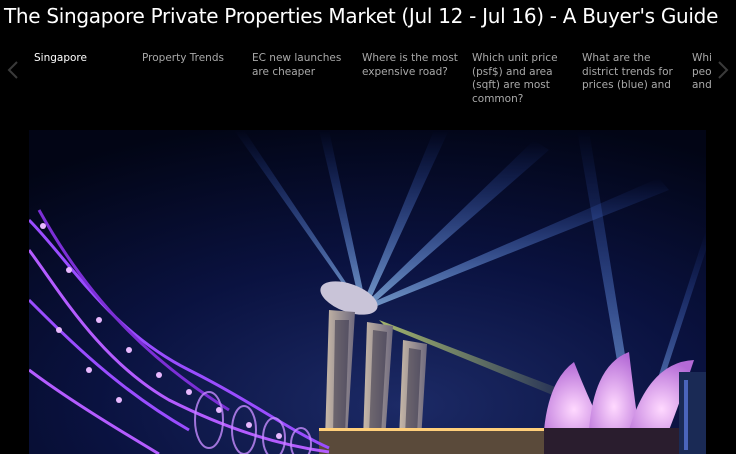 Image resolution: width=736 pixels, height=454 pixels. I want to click on tab-ec-new-launches: EC new launches are cheaper, so click(303, 65).